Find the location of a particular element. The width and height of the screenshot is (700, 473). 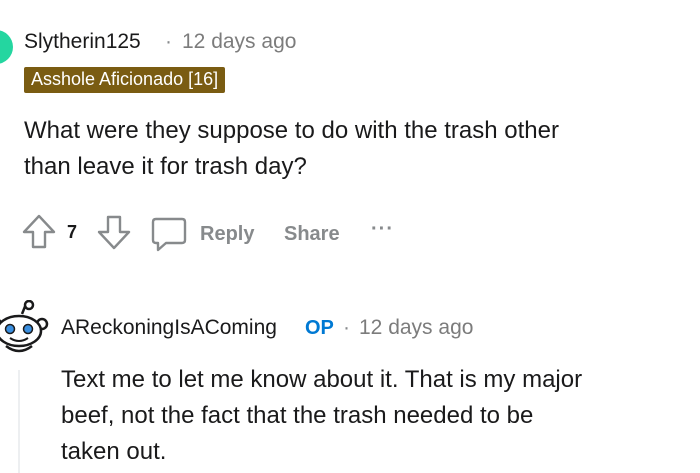

user-flair: Asshole Aficionado [16] is located at coordinates (125, 80).